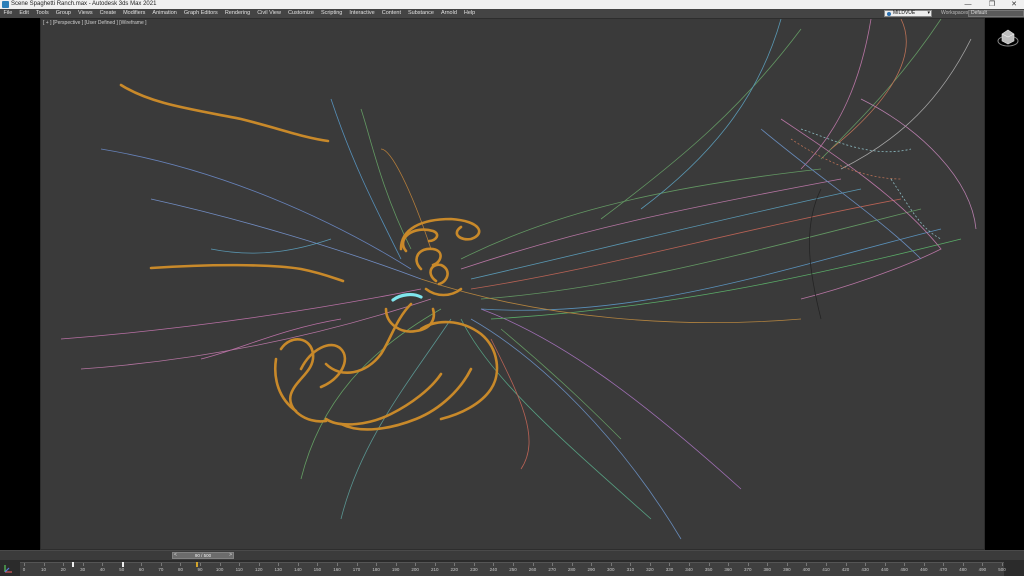 The height and width of the screenshot is (576, 1024). Describe the element at coordinates (420, 13) in the screenshot. I see `menu-substance: Substance` at that location.